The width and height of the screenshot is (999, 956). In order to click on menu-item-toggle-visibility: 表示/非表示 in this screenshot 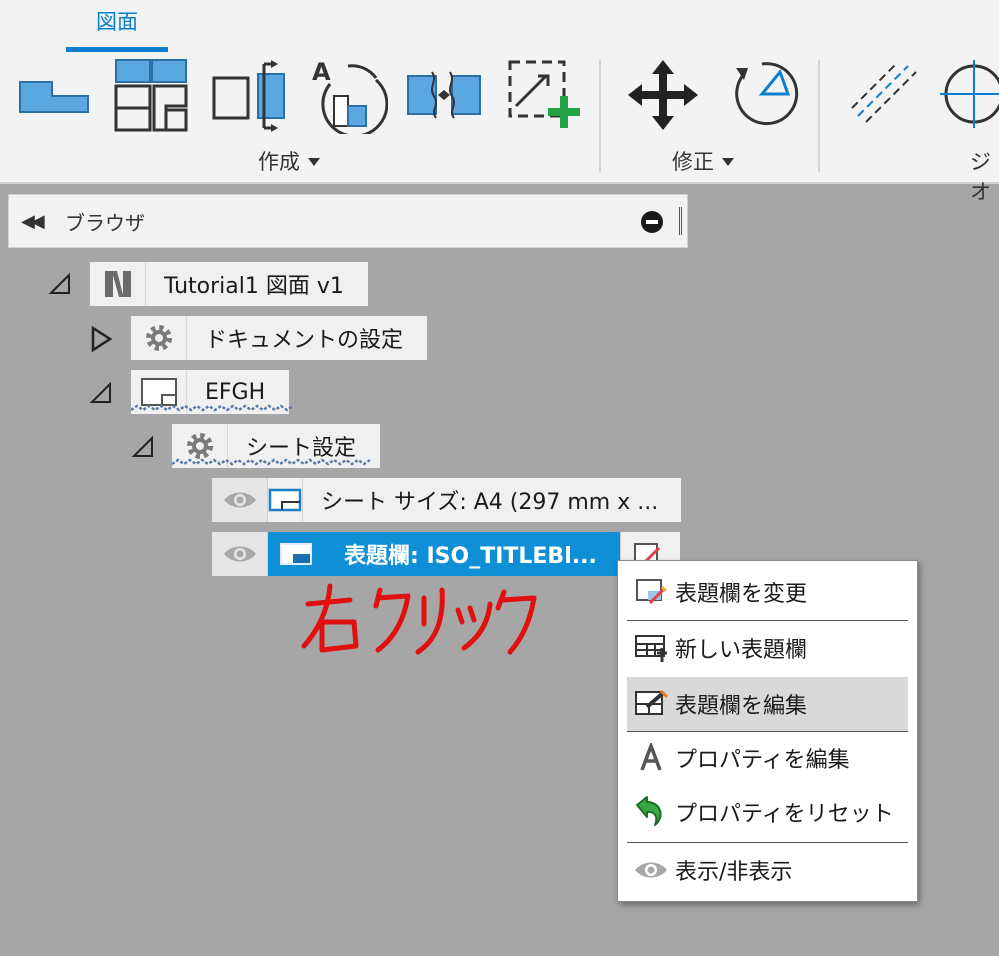, I will do `click(767, 870)`.